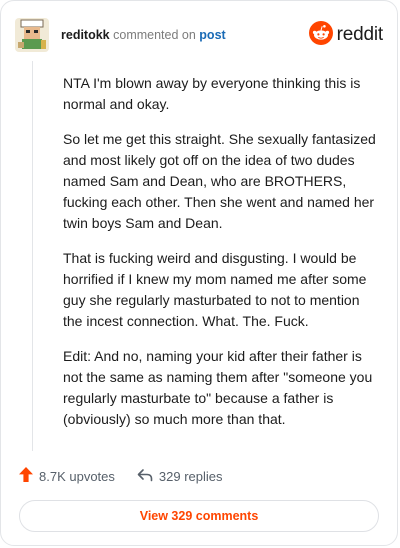  I want to click on replies-button: 329 replies, so click(180, 476).